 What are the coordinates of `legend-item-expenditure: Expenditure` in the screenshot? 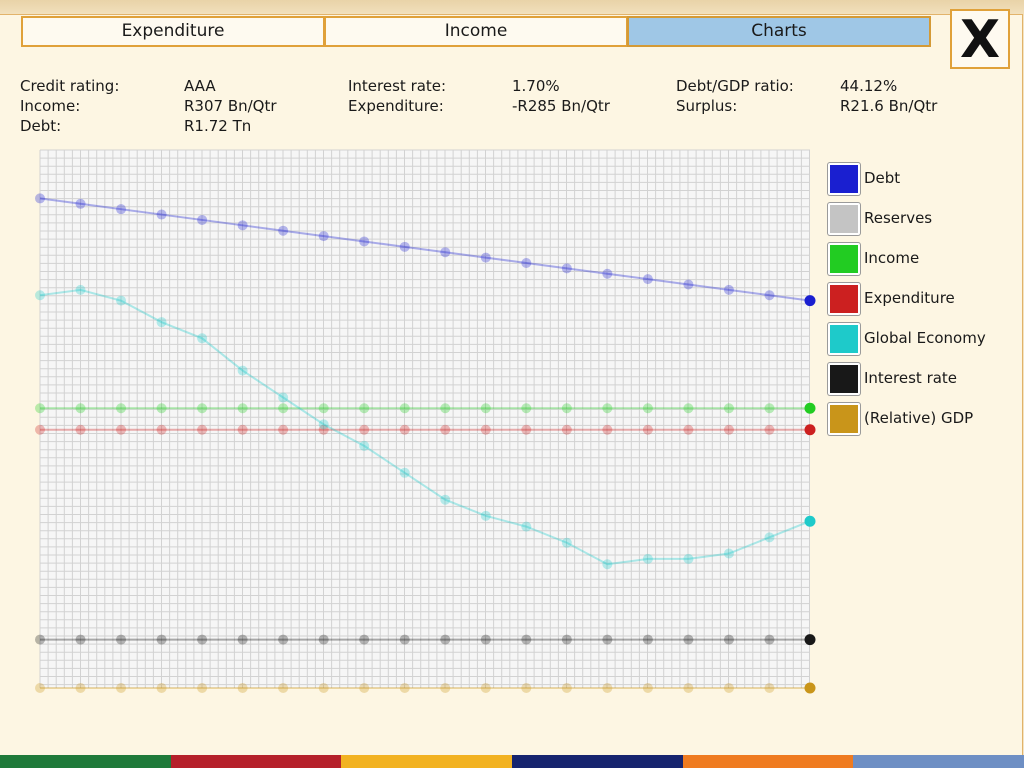 It's located at (923, 299).